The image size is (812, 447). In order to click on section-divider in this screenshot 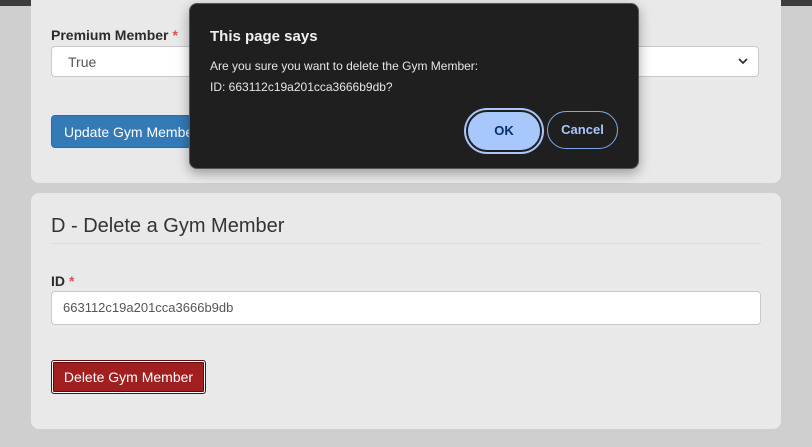, I will do `click(406, 243)`.